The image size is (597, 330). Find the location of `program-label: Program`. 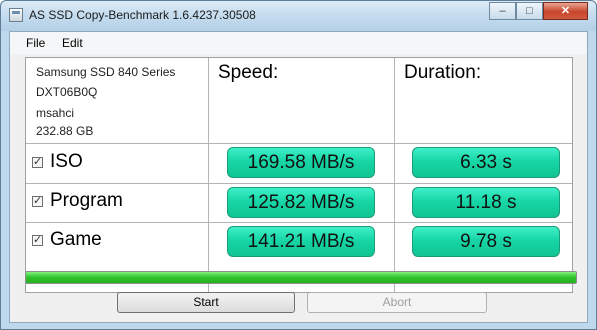

program-label: Program is located at coordinates (86, 200).